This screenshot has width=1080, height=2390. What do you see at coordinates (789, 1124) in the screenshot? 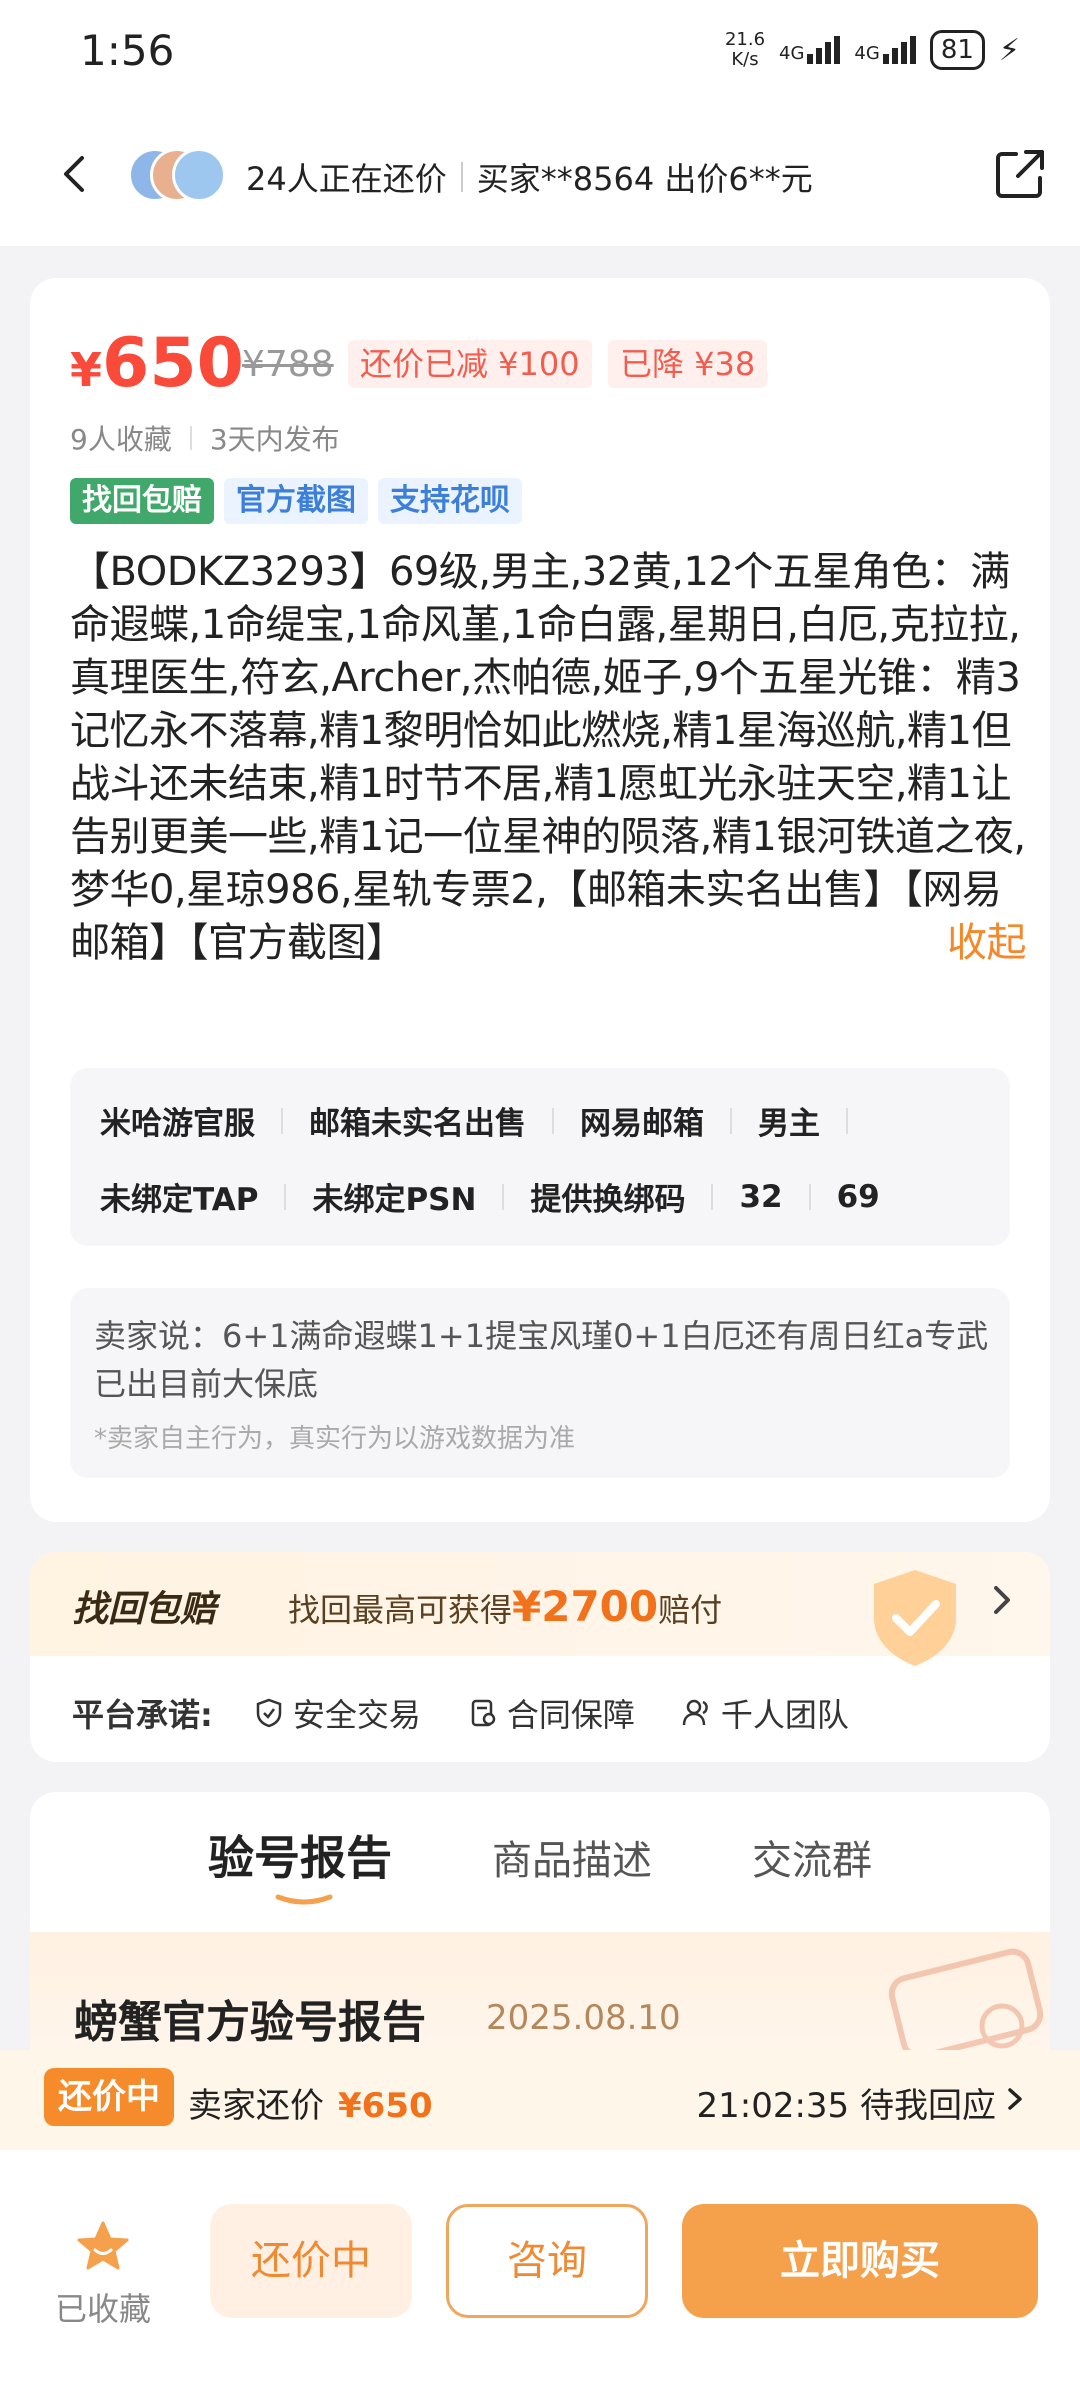
I see `attribute-protagonist: 男主` at bounding box center [789, 1124].